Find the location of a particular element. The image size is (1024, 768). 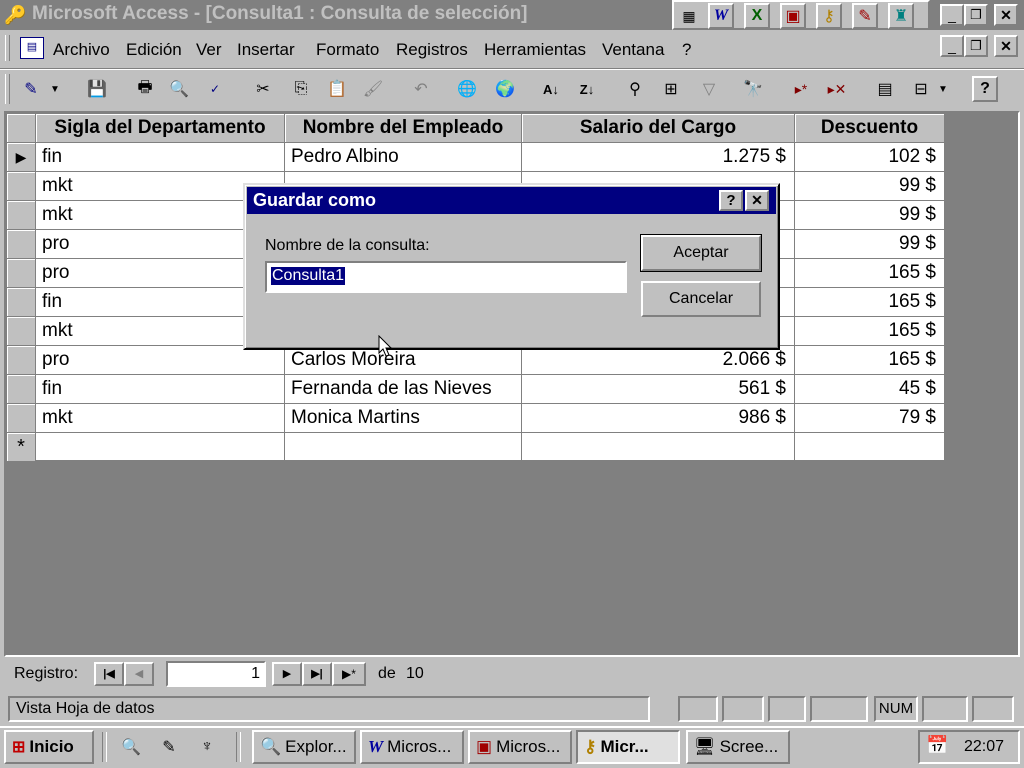

database-window-icon: ▤ is located at coordinates (885, 89).